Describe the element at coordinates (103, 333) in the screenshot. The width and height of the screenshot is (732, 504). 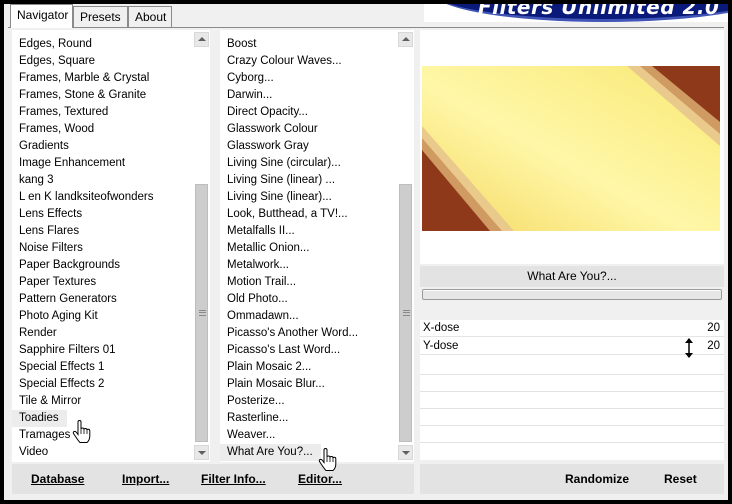
I see `category-list-item: Render` at that location.